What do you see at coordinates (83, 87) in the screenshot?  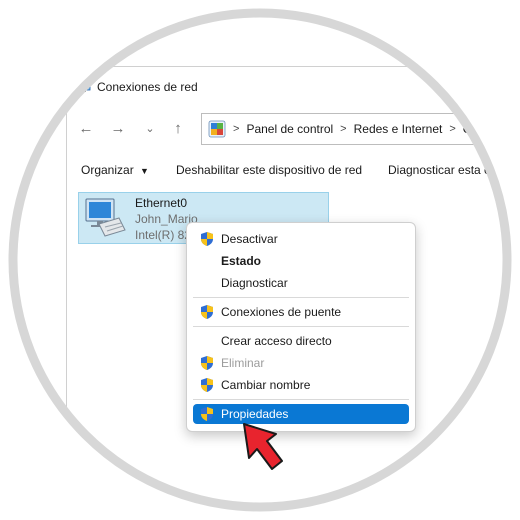 I see `network-connections-icon` at bounding box center [83, 87].